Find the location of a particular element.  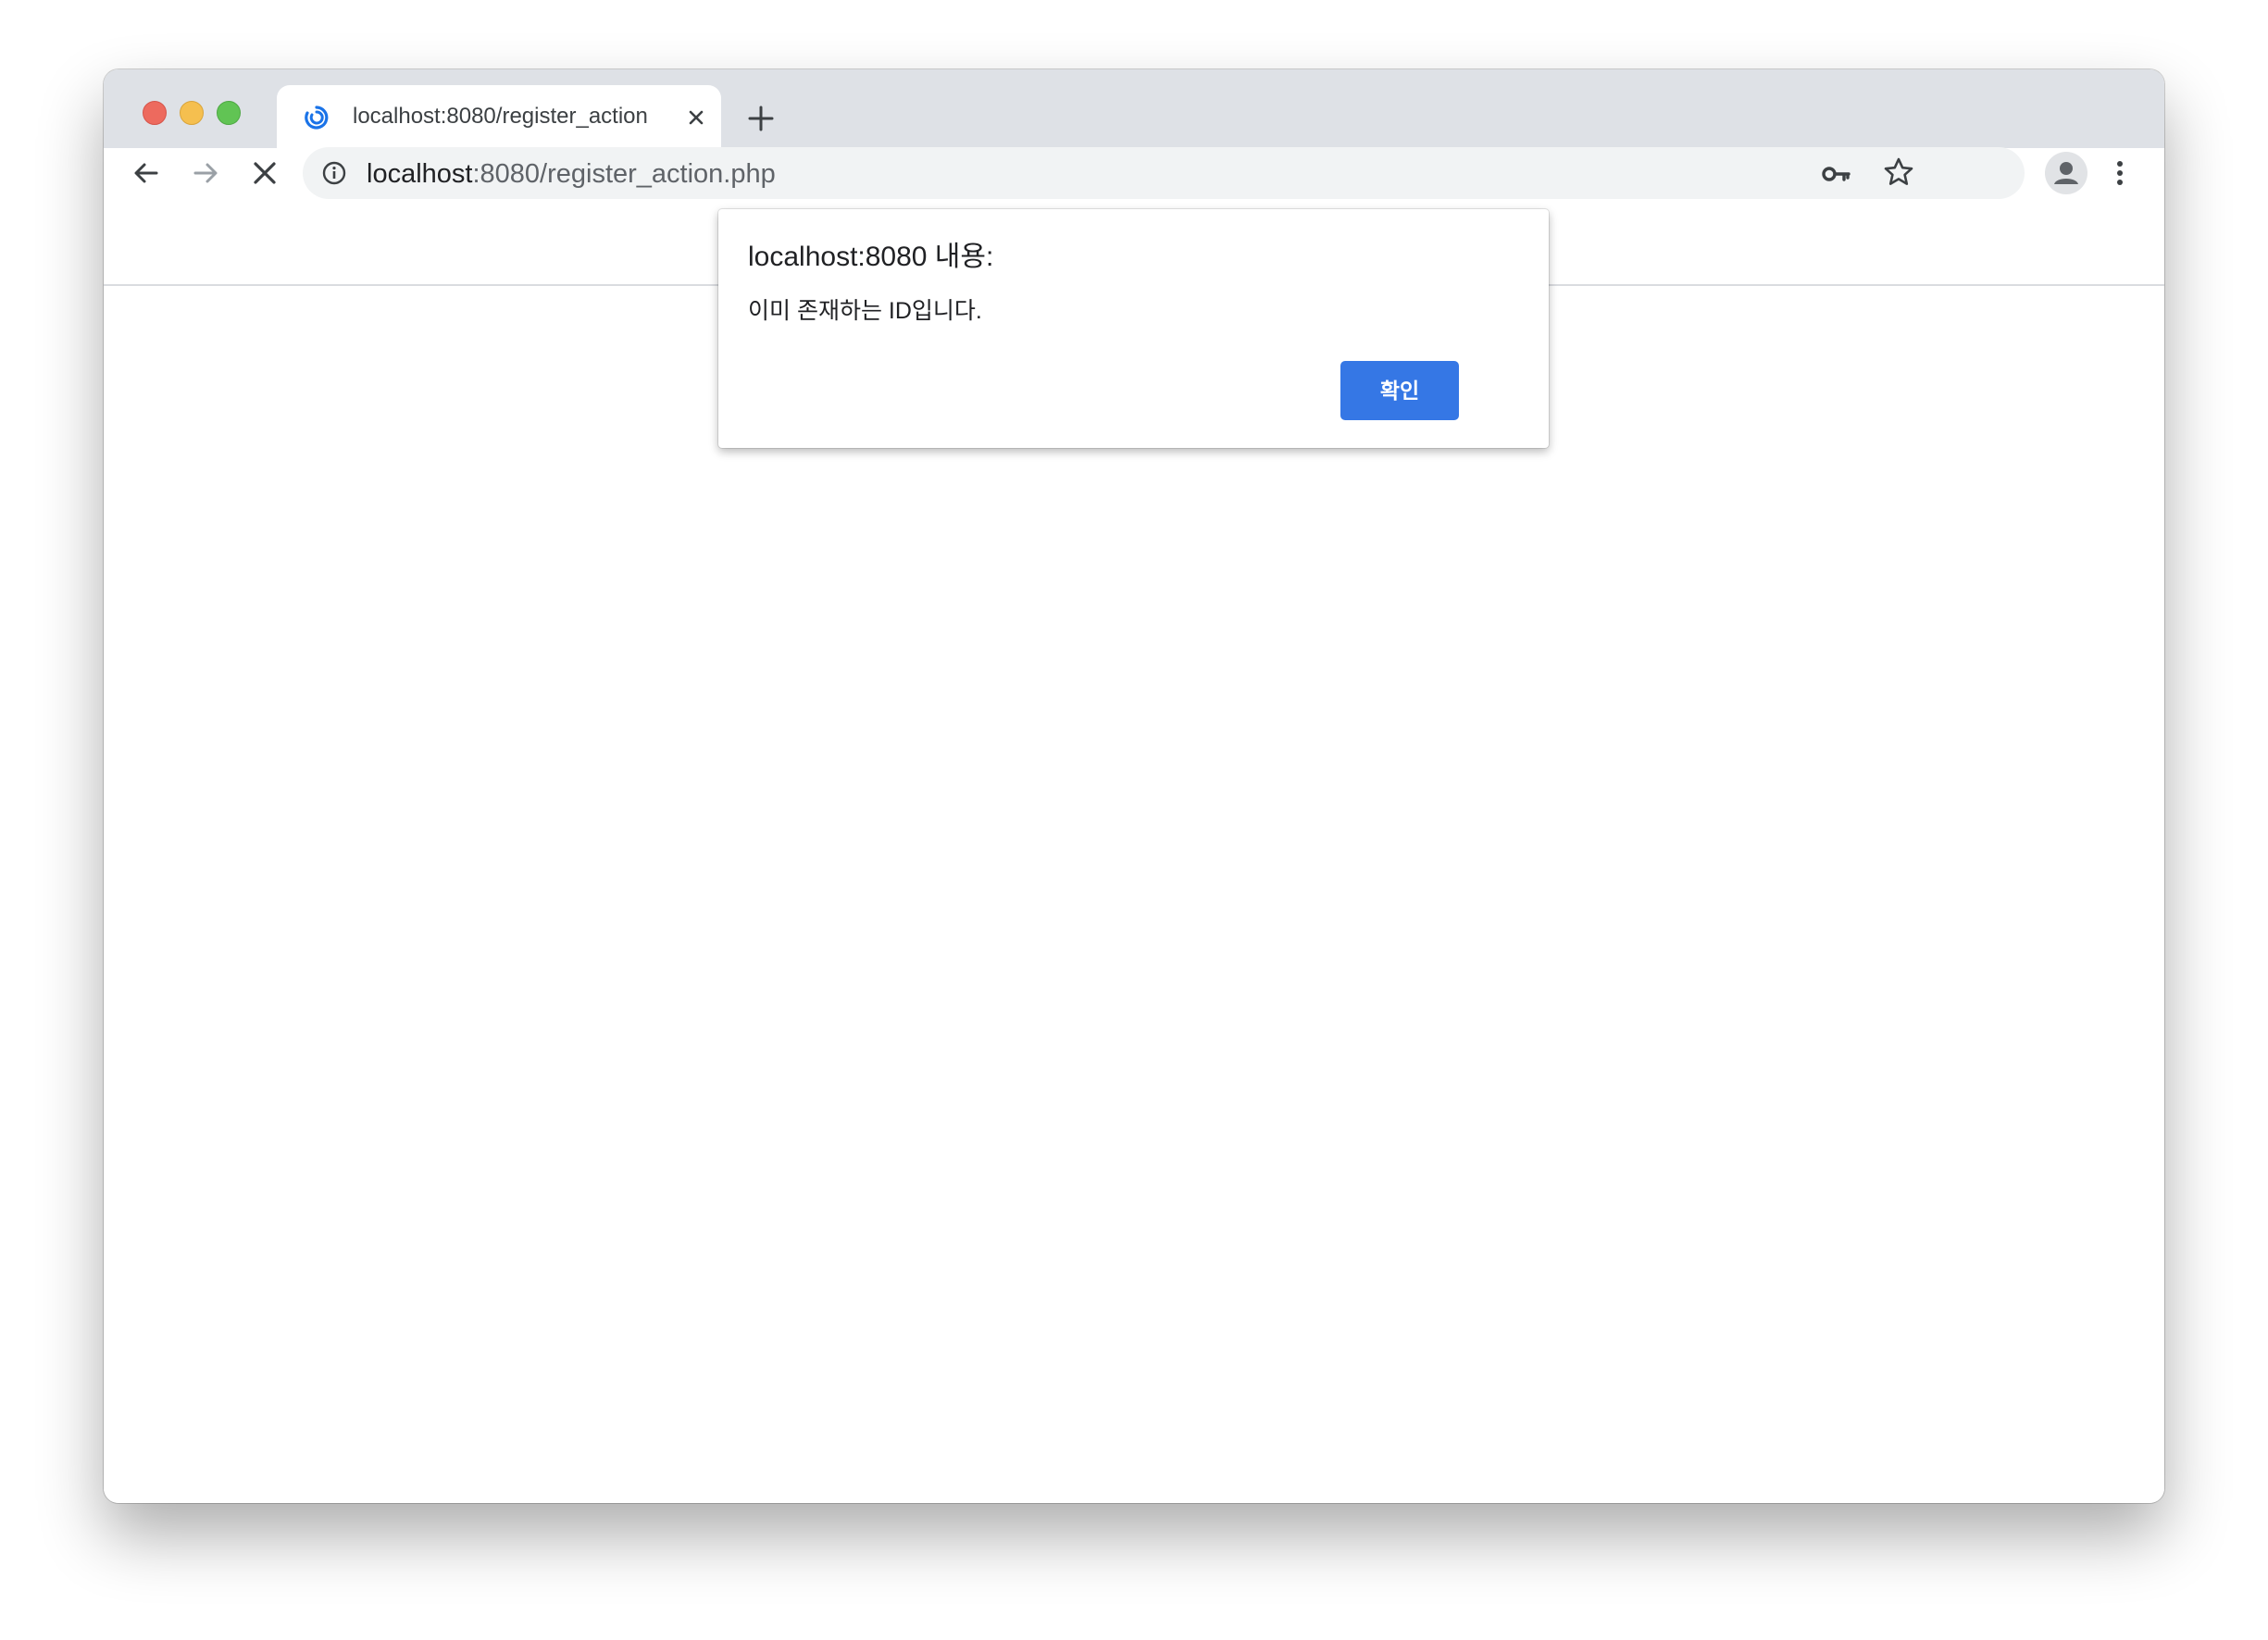

arrow-right-icon is located at coordinates (205, 173).